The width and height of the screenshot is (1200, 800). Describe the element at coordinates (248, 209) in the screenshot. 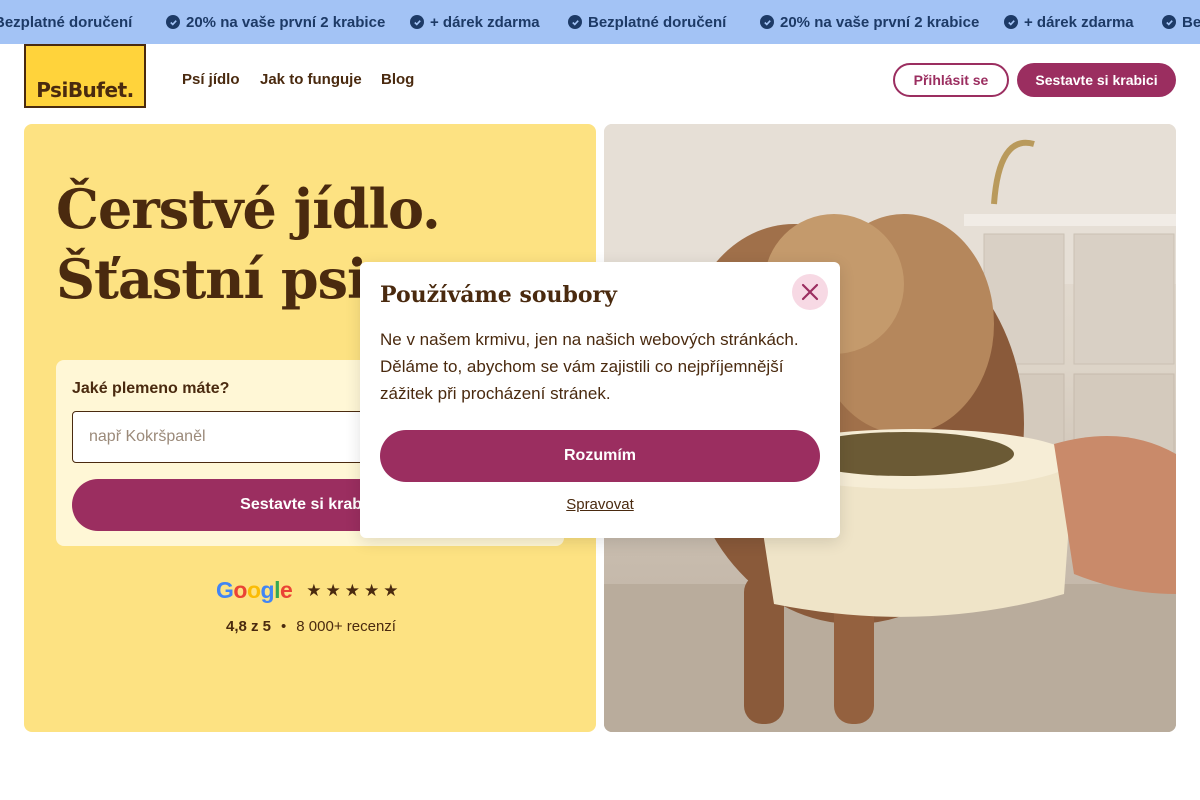

I see `hero-title-line: Čerstvé jídlo.` at that location.